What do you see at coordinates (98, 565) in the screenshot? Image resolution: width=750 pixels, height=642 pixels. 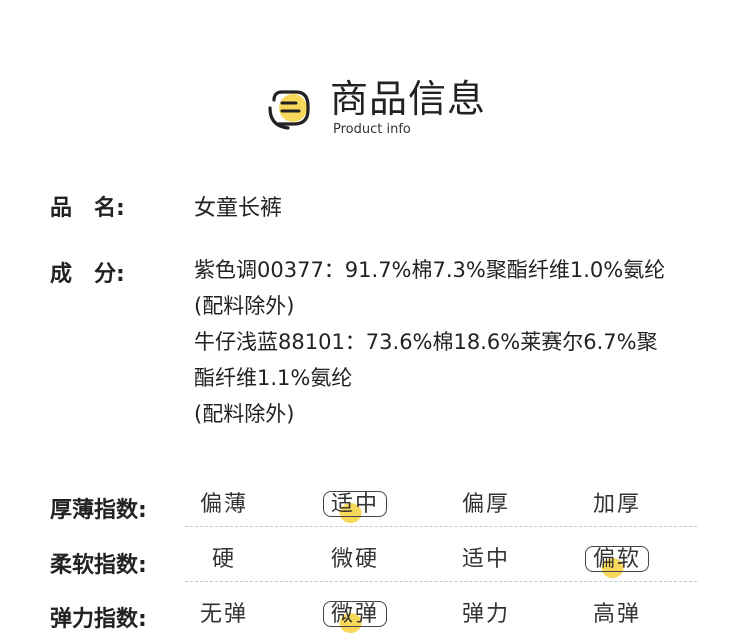 I see `softness-label: 柔软指数:` at bounding box center [98, 565].